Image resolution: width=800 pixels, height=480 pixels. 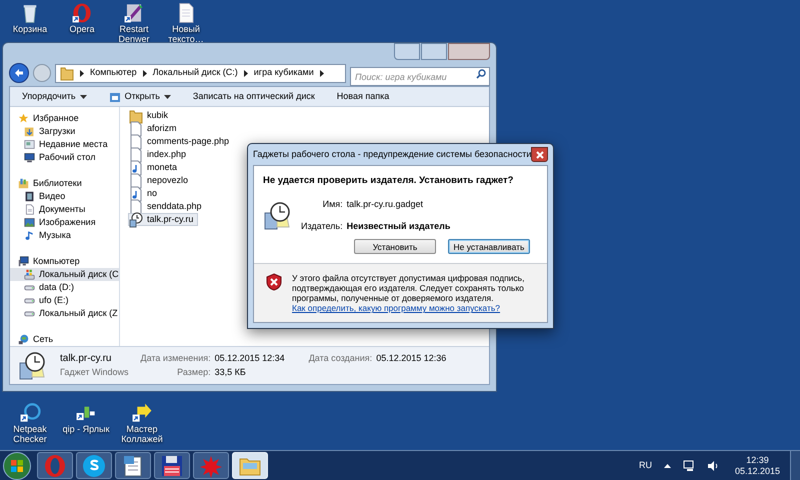 What do you see at coordinates (409, 288) in the screenshot?
I see `warning-text: У этого файла отсутствует допустимая цифровая подпись, подтверждающая его издателя. Следует сохранять только программы, полученные от доверяемого издателя.` at bounding box center [409, 288].